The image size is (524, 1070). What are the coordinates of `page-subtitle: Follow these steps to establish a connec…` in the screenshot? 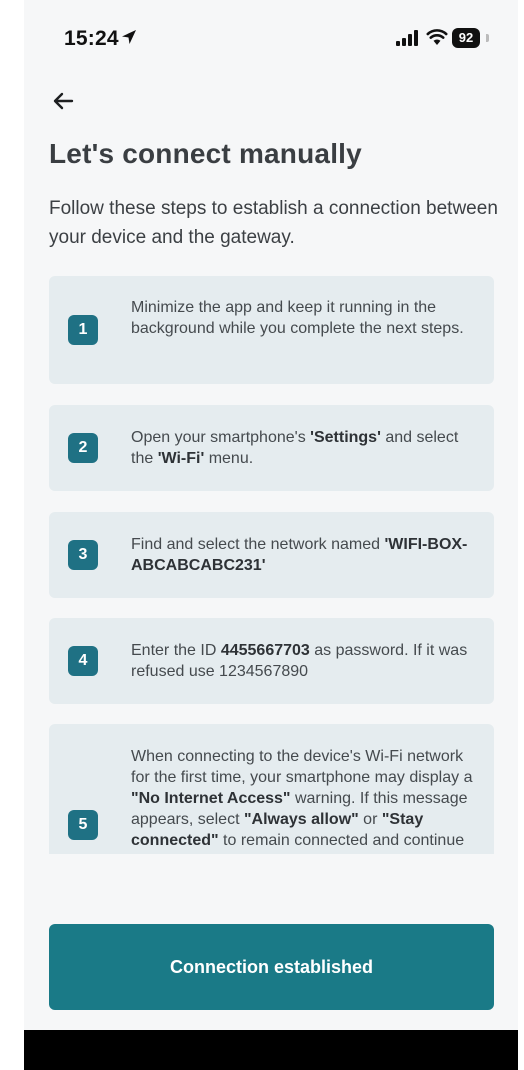 It's located at (273, 223).